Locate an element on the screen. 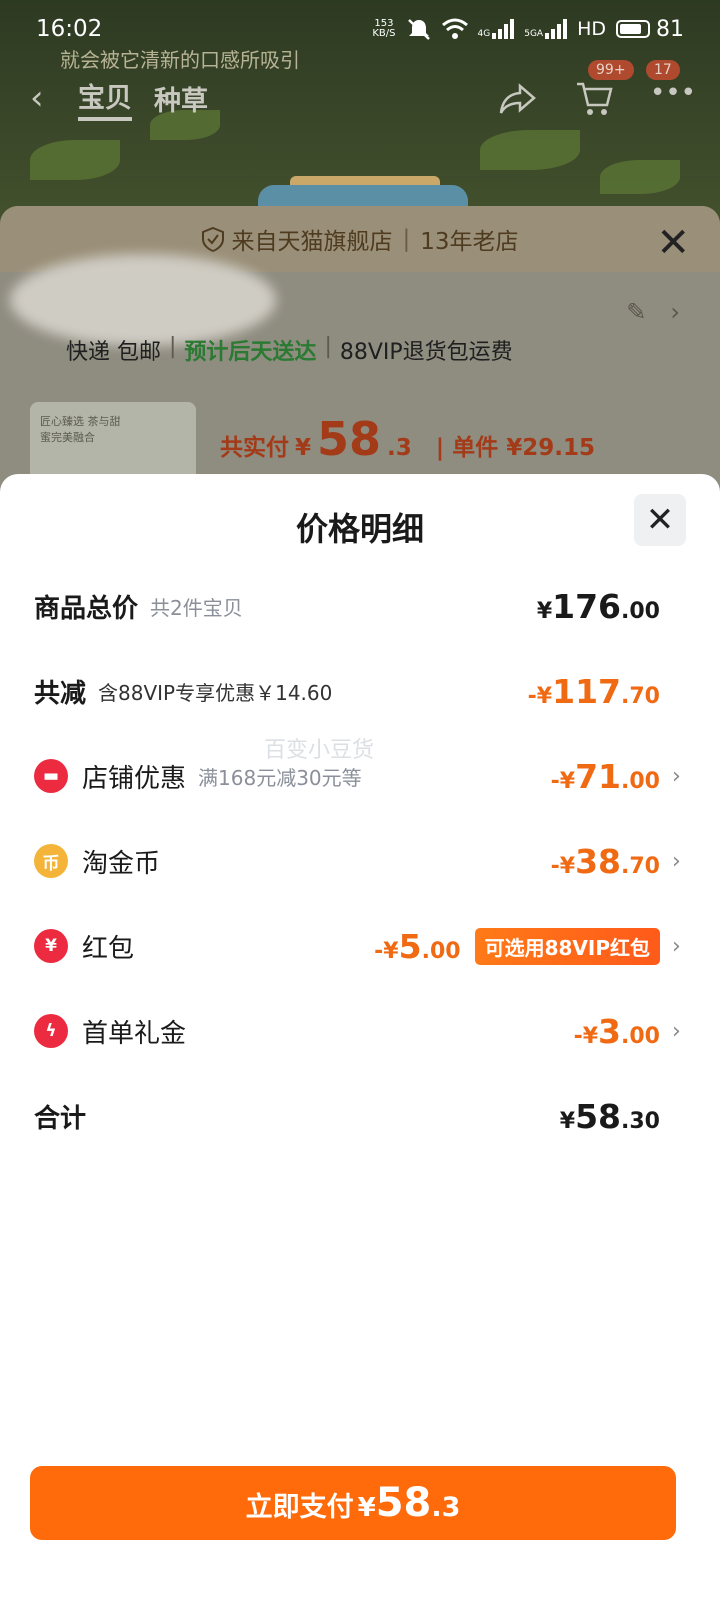  cart-badge: 99+ is located at coordinates (611, 70).